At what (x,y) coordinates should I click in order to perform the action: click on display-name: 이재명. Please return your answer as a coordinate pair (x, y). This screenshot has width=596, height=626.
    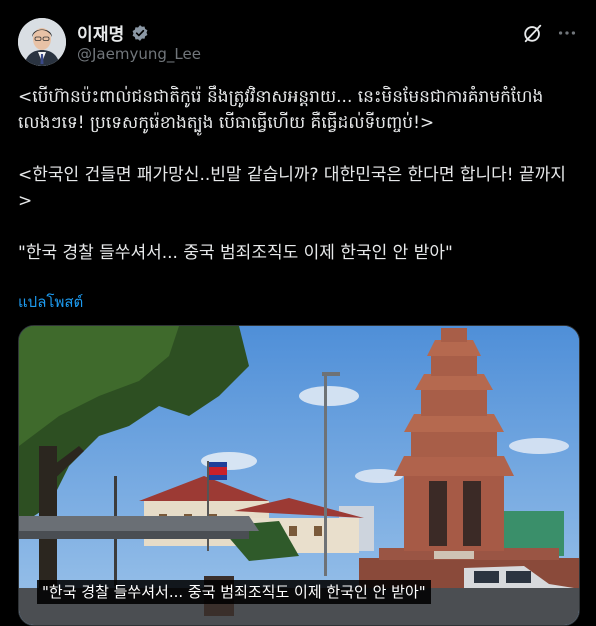
    Looking at the image, I should click on (101, 32).